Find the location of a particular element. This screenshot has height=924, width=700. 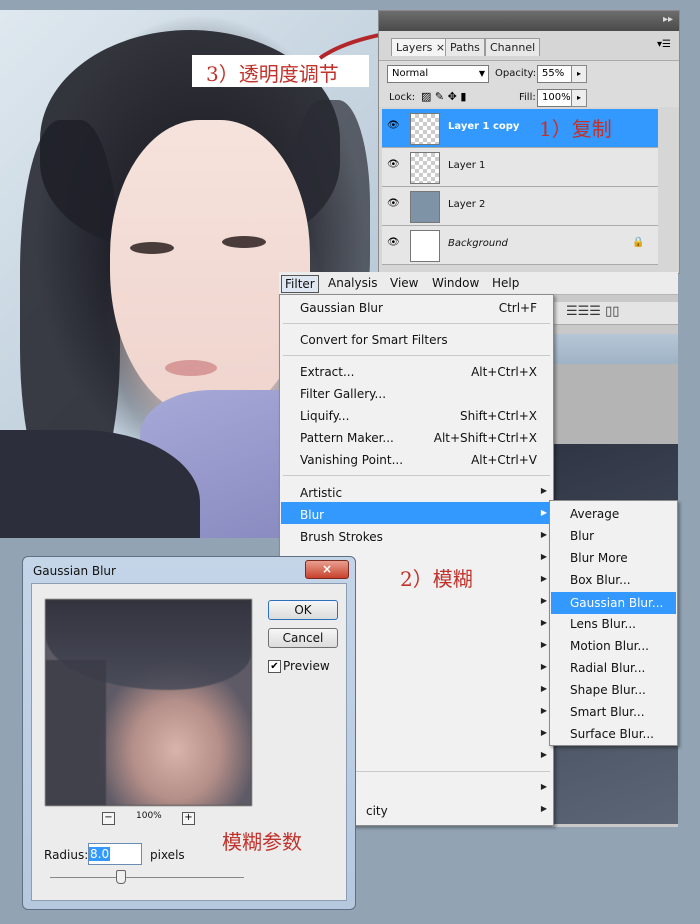

radius-label: Radius: is located at coordinates (66, 855).